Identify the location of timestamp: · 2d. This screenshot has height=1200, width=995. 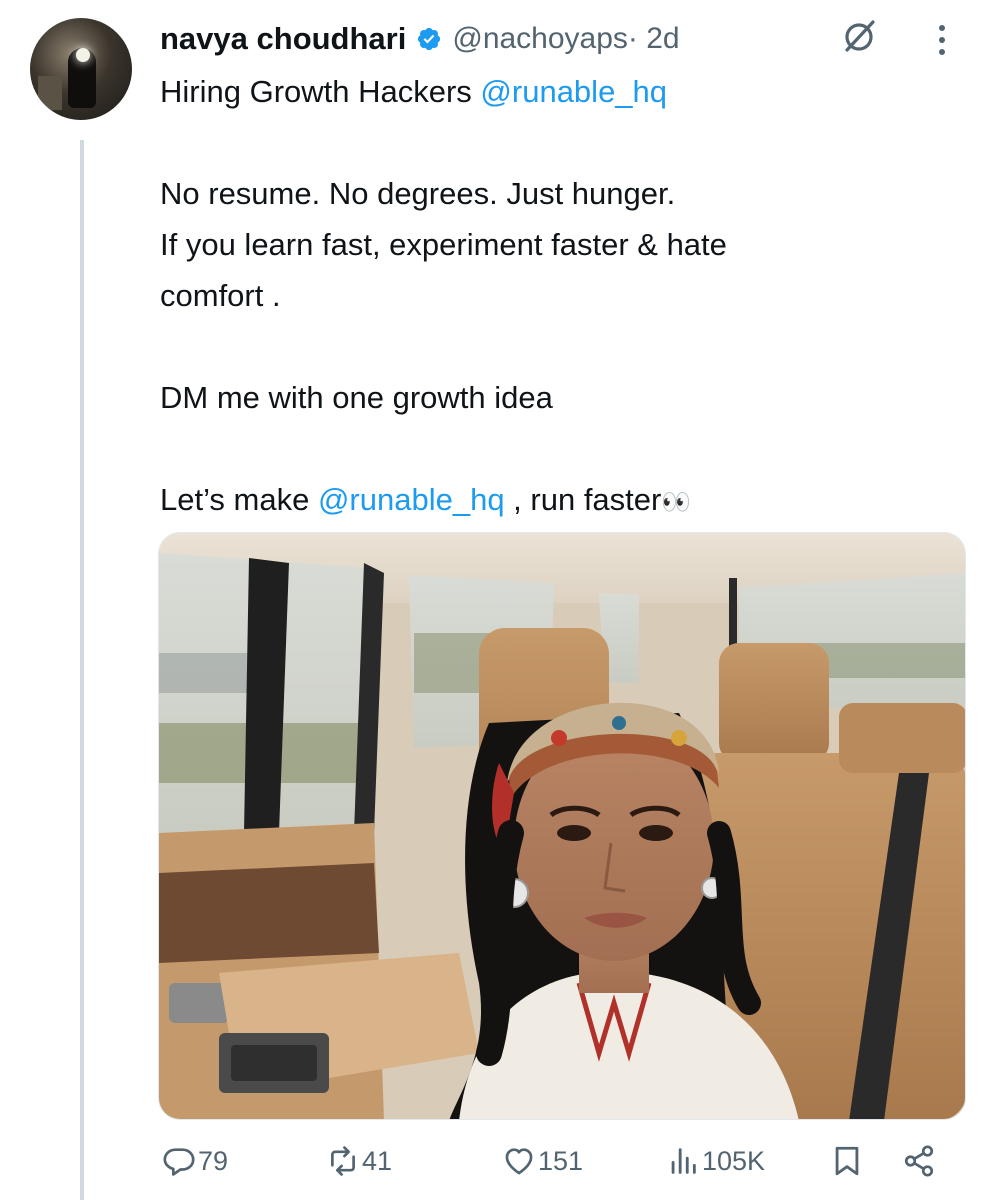
(654, 39).